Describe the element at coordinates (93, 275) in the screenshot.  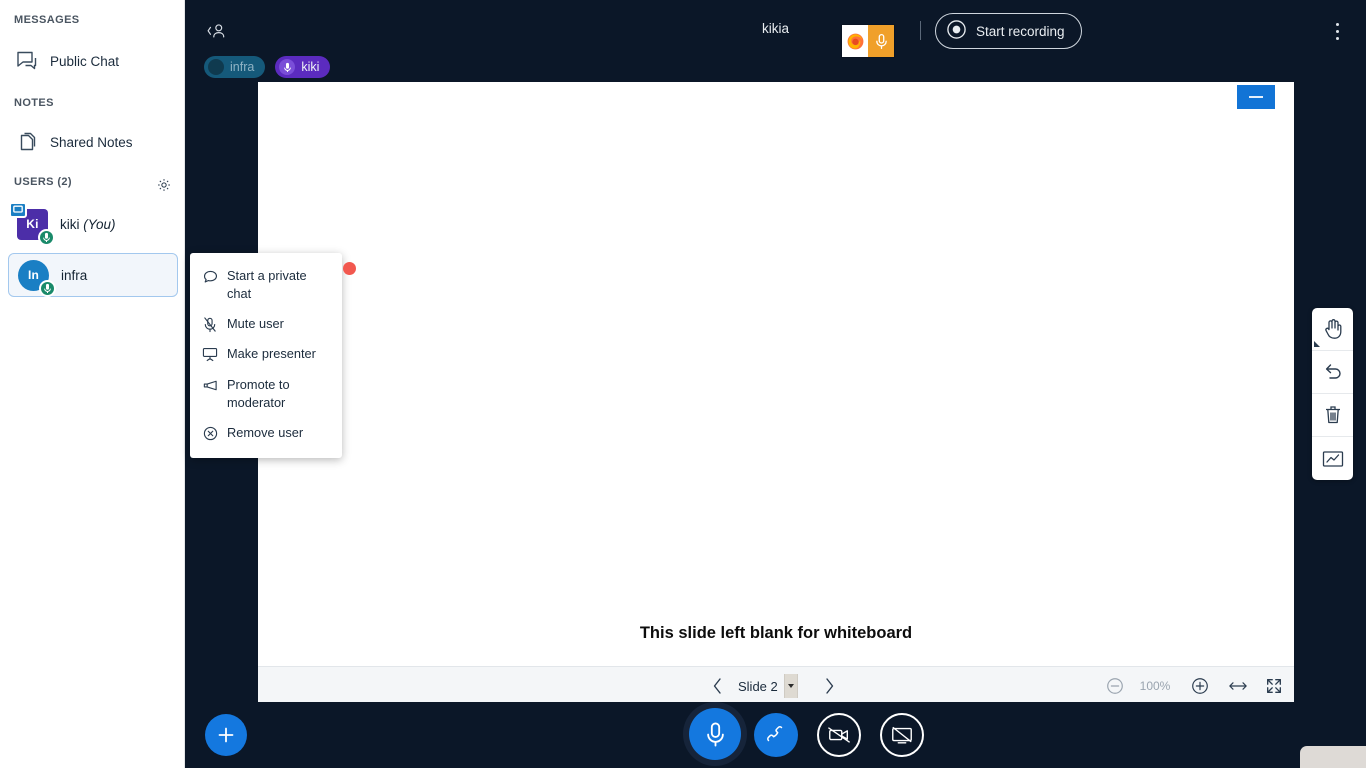
I see `user-list-item-infra: In infra` at that location.